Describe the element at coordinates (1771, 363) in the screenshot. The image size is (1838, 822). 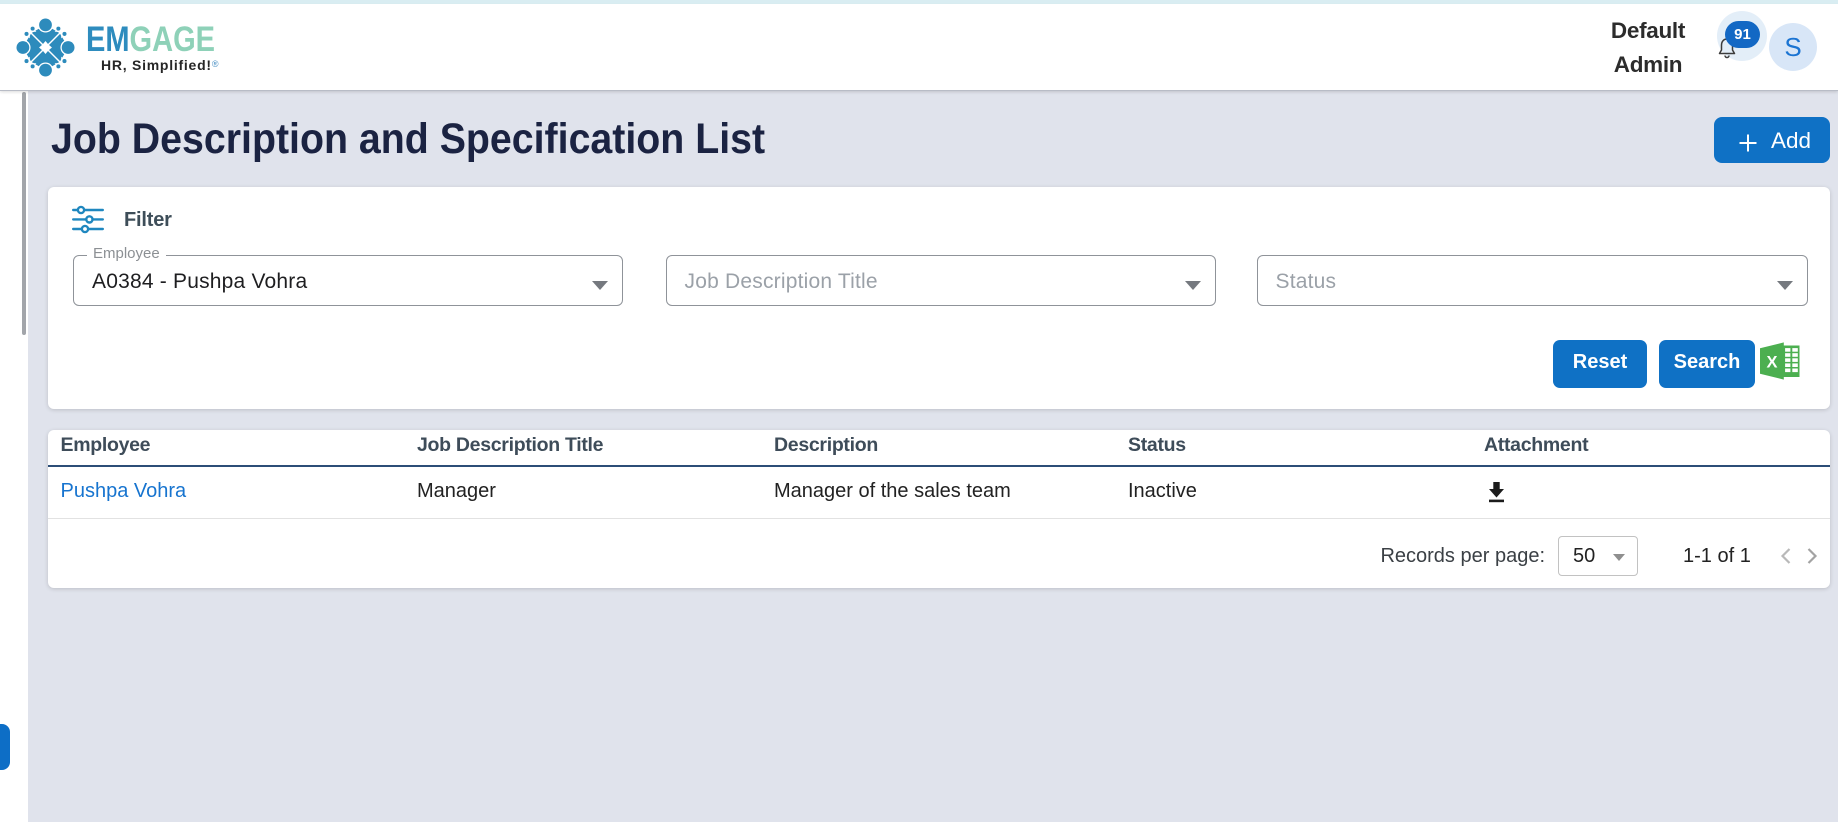
I see `svg-text: X` at that location.